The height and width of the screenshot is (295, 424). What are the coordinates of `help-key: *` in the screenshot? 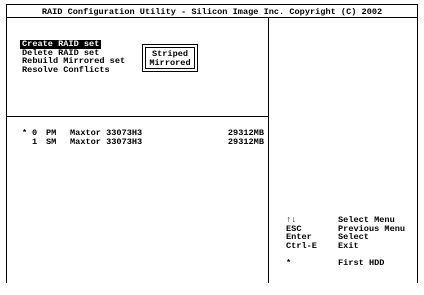 It's located at (289, 263).